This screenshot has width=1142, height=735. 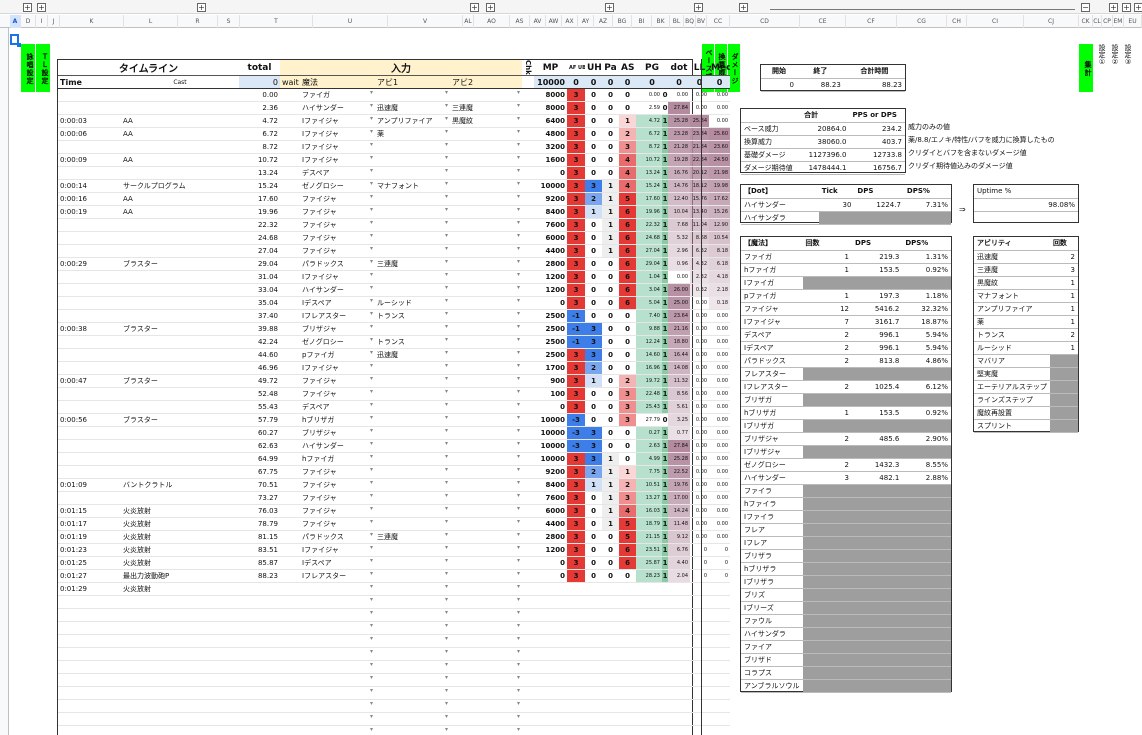 I want to click on column-header-bl: BL, so click(x=677, y=21).